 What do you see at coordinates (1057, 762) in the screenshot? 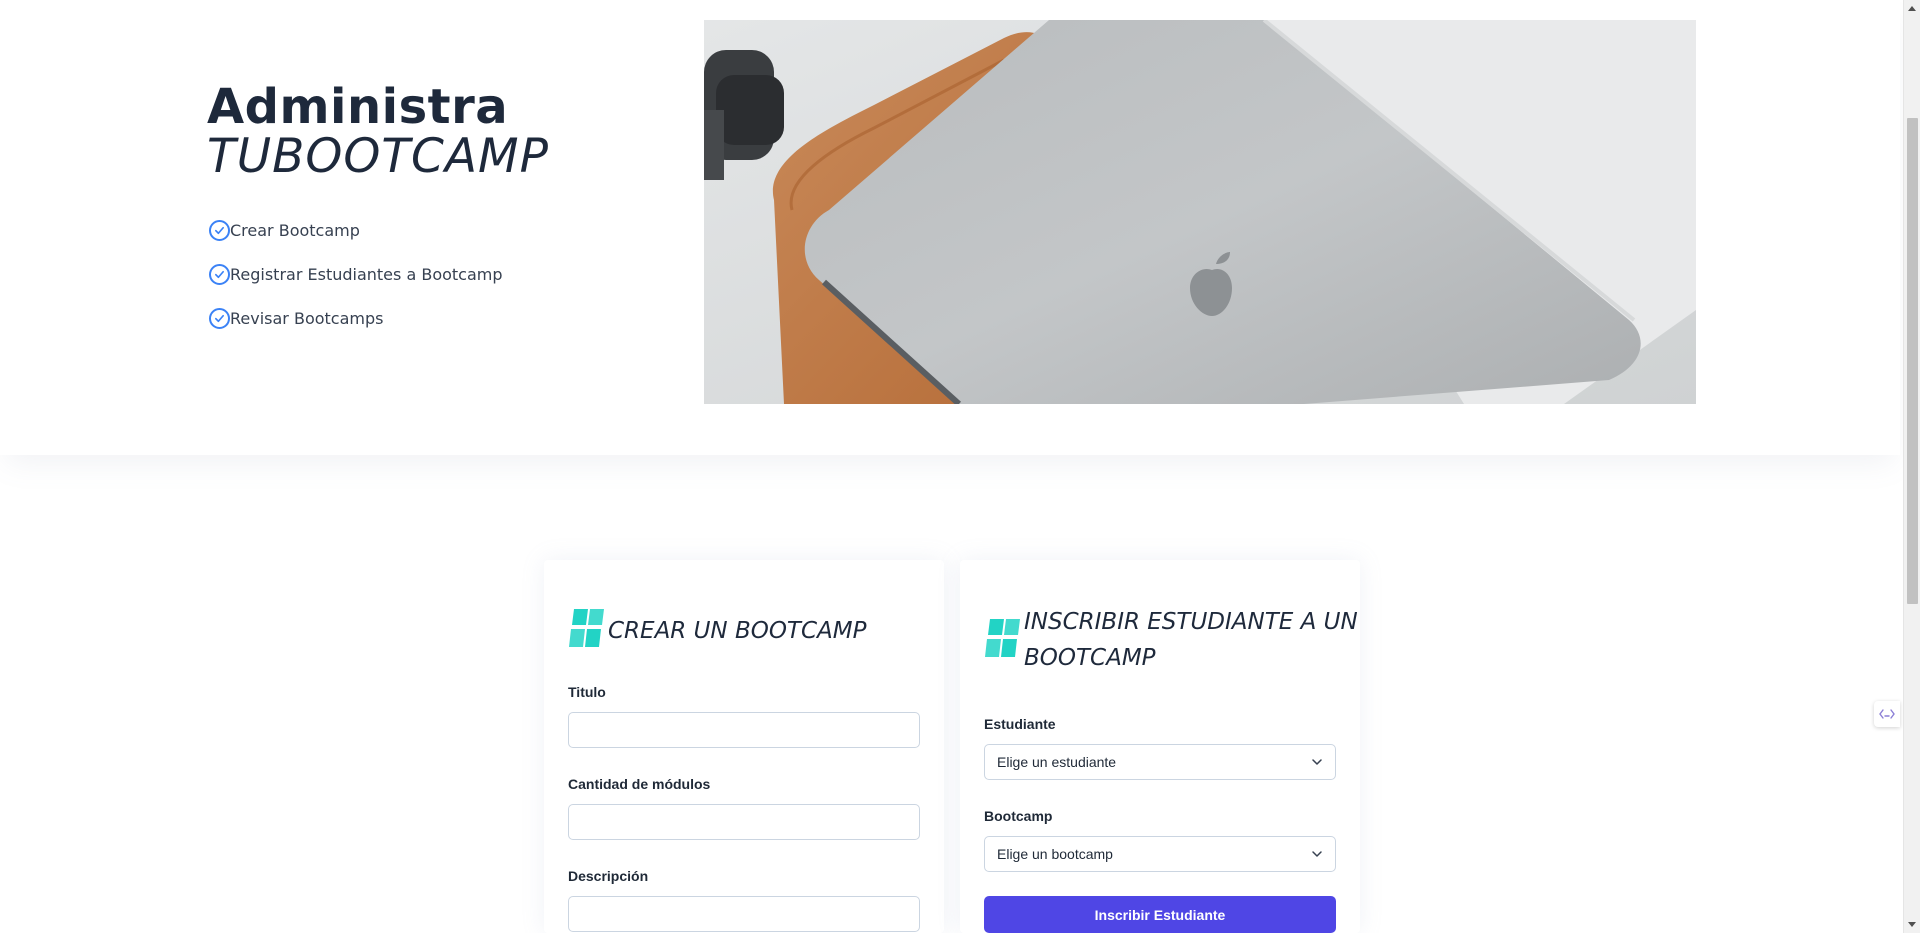
I see `student-select-value: Elige un estudiante` at bounding box center [1057, 762].